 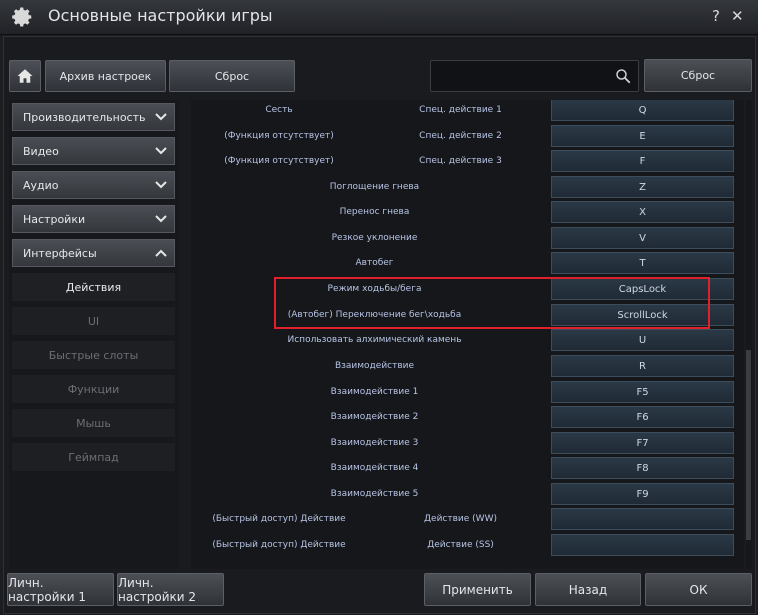 What do you see at coordinates (642, 161) in the screenshot?
I see `keybind-button: F` at bounding box center [642, 161].